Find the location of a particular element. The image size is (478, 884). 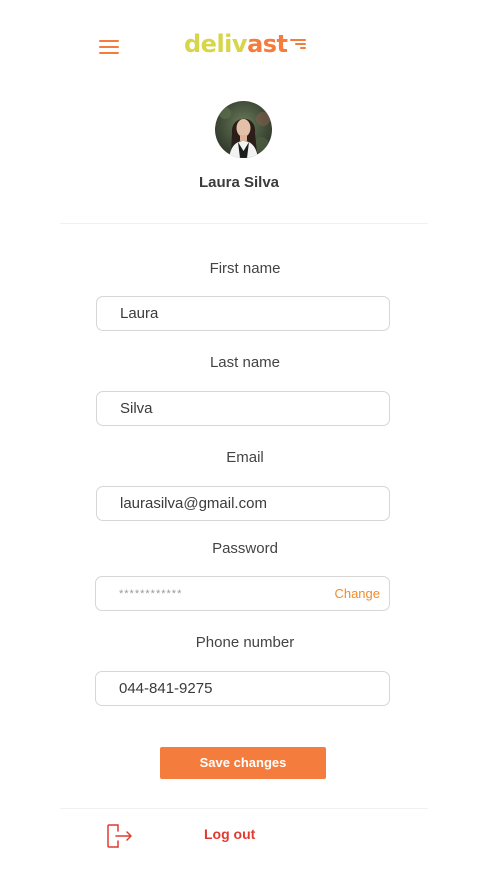

footer-divider is located at coordinates (244, 808).